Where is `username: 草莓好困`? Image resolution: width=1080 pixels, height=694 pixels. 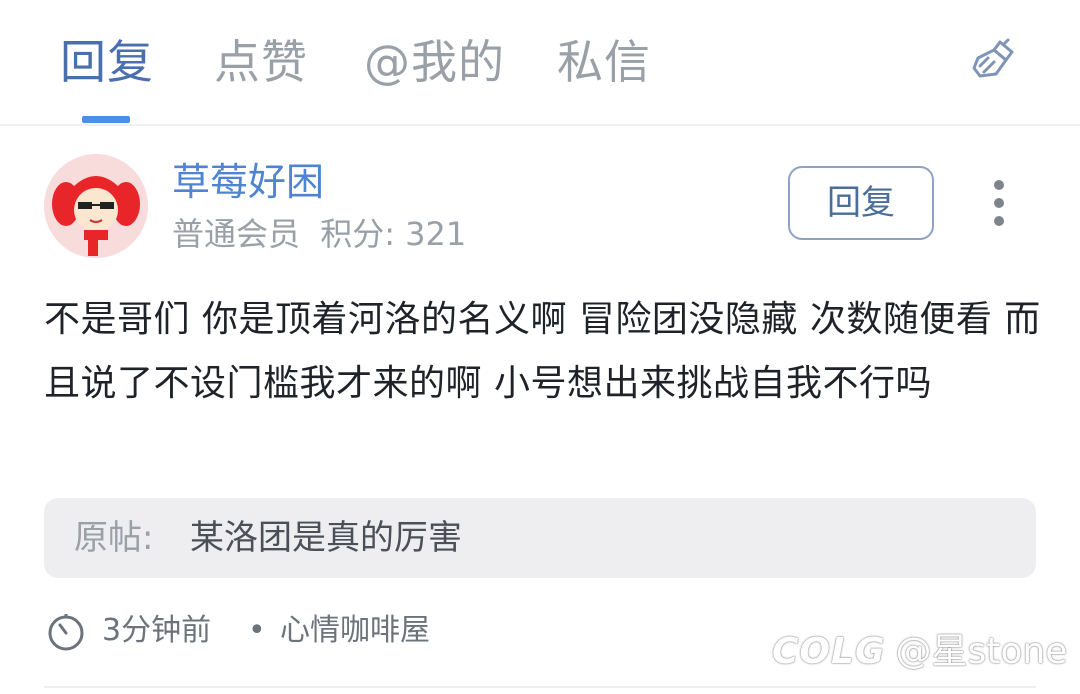
username: 草莓好困 is located at coordinates (248, 182).